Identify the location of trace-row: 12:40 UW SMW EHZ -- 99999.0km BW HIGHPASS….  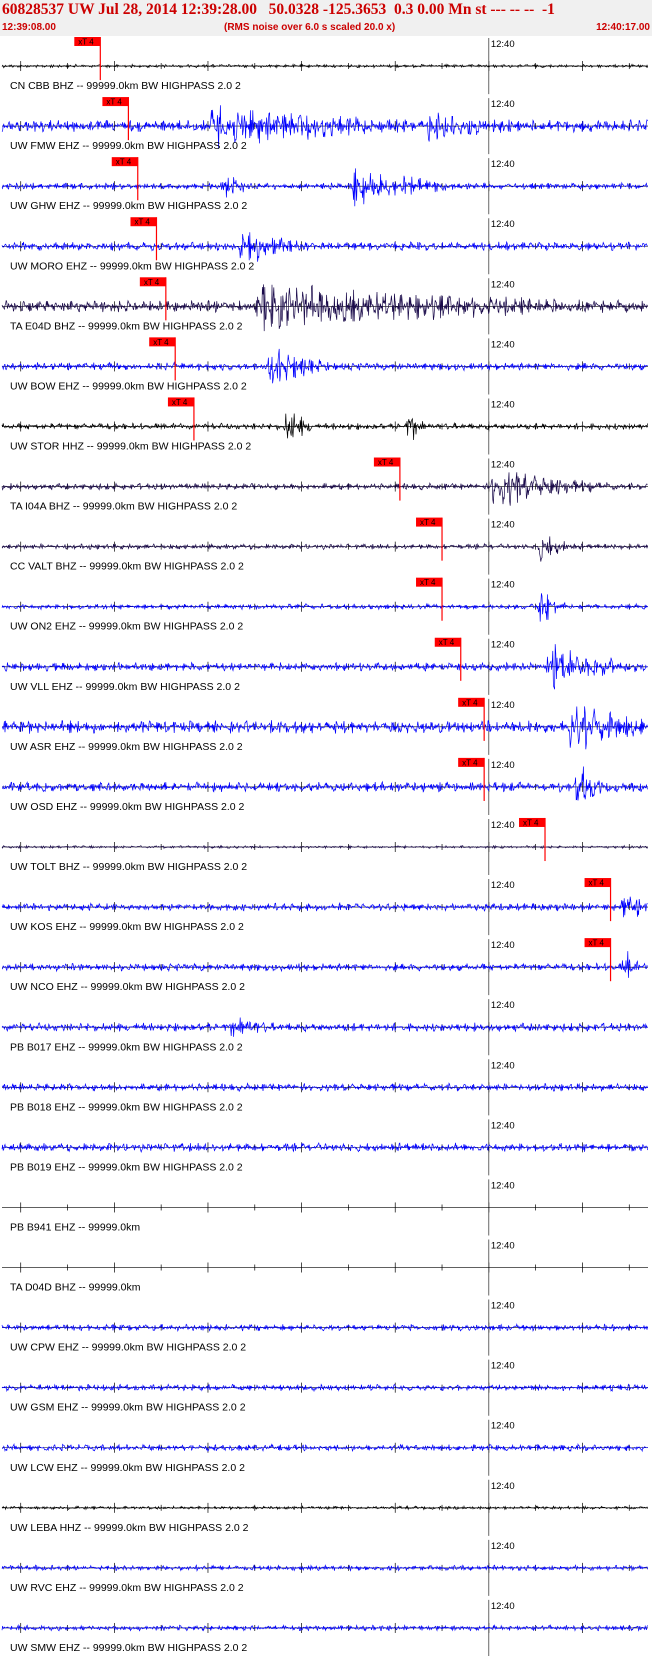
(324, 1627).